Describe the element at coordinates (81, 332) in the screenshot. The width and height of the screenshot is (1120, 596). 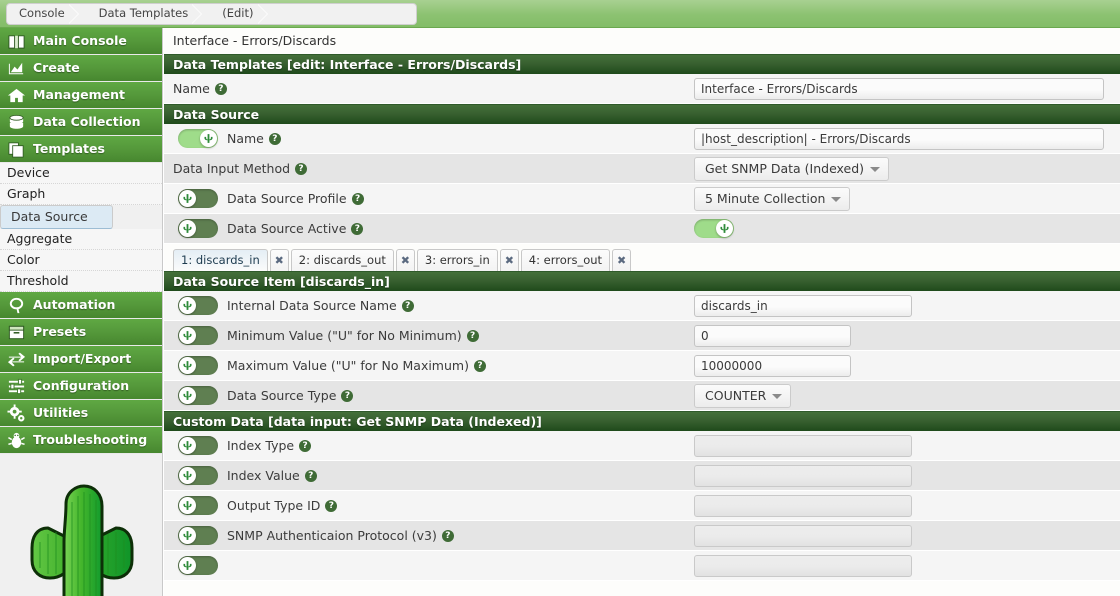
I see `sidebar-item-presets: Presets` at that location.